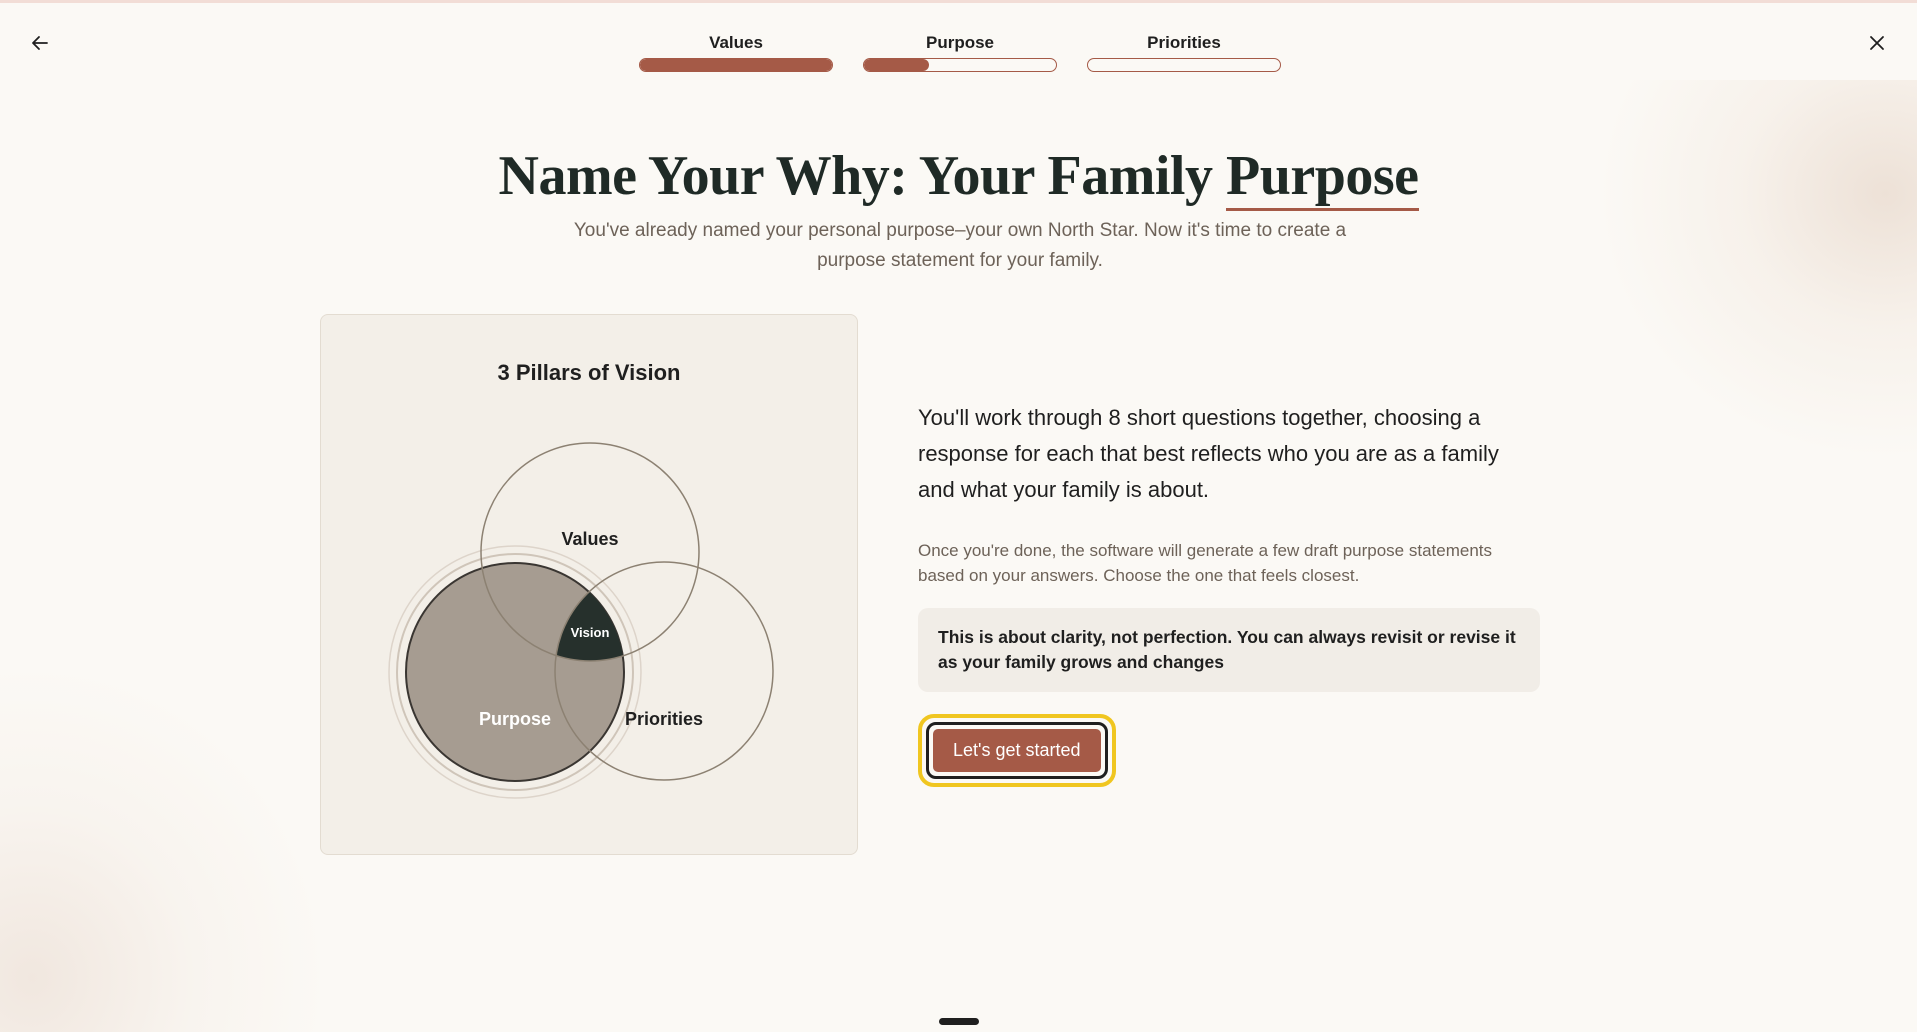  I want to click on venn-label-vision: Vision, so click(590, 632).